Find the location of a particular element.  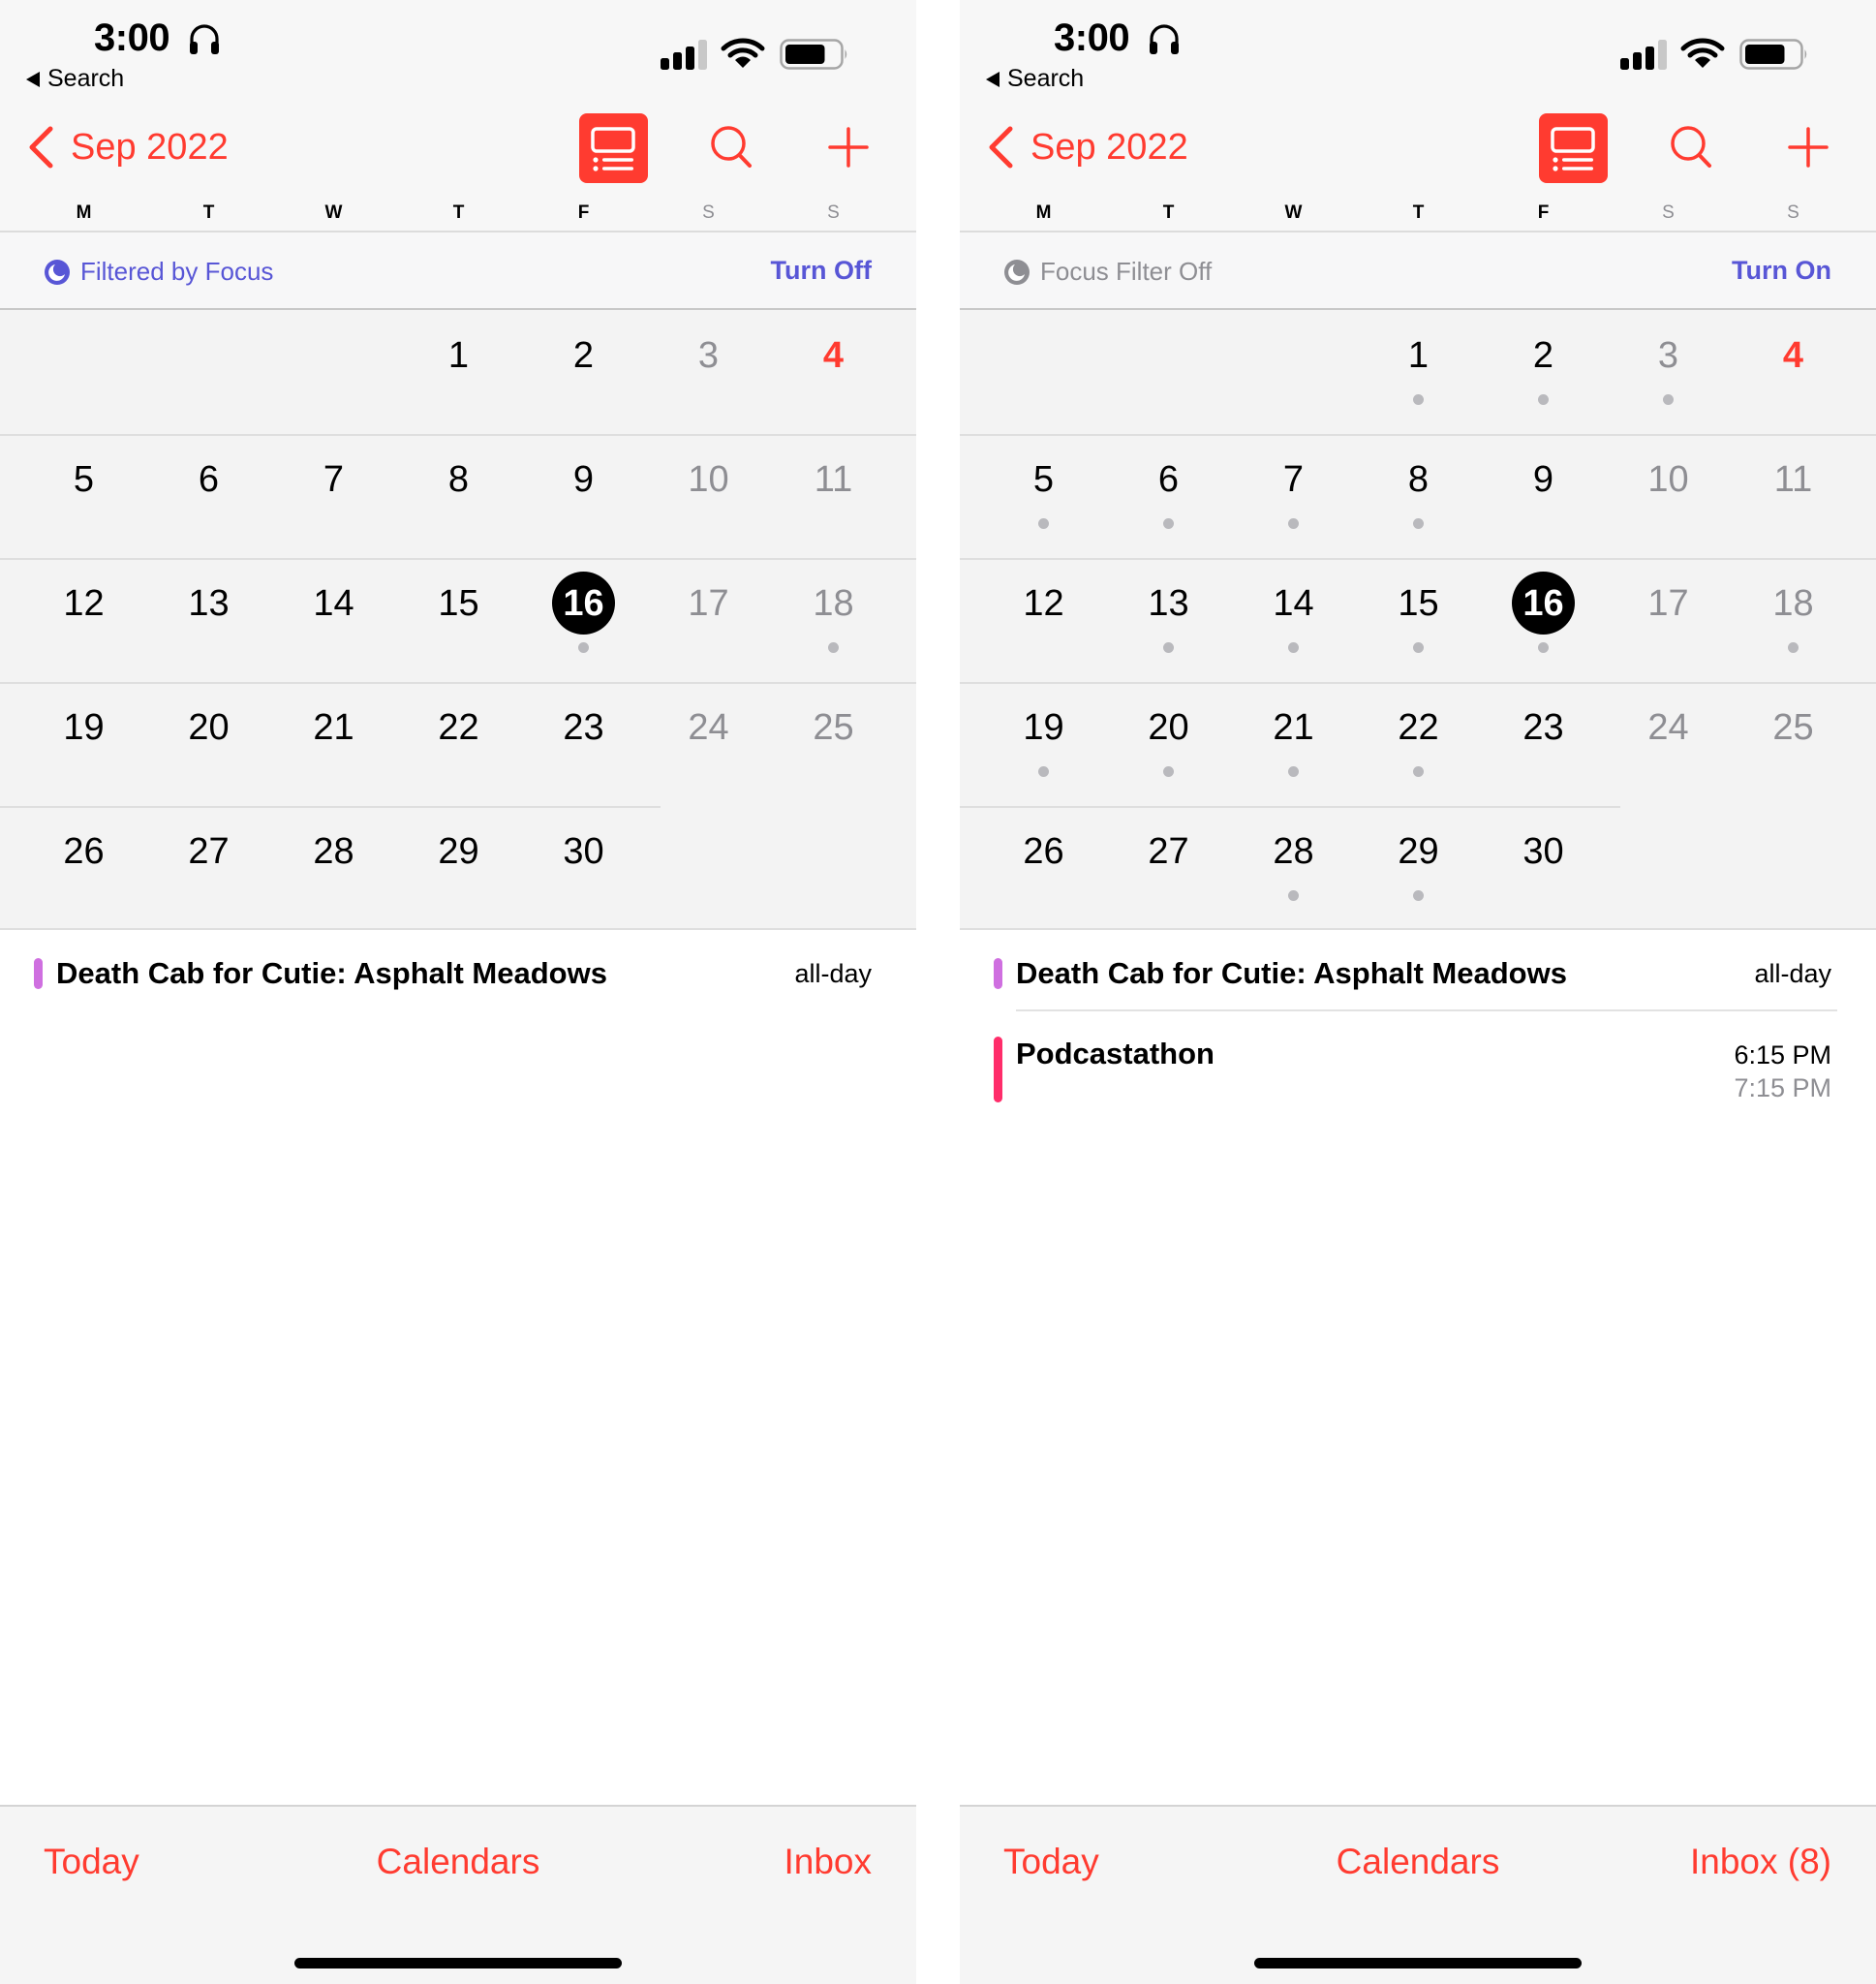

tab-inbox: Inbox (8) is located at coordinates (1760, 1862).